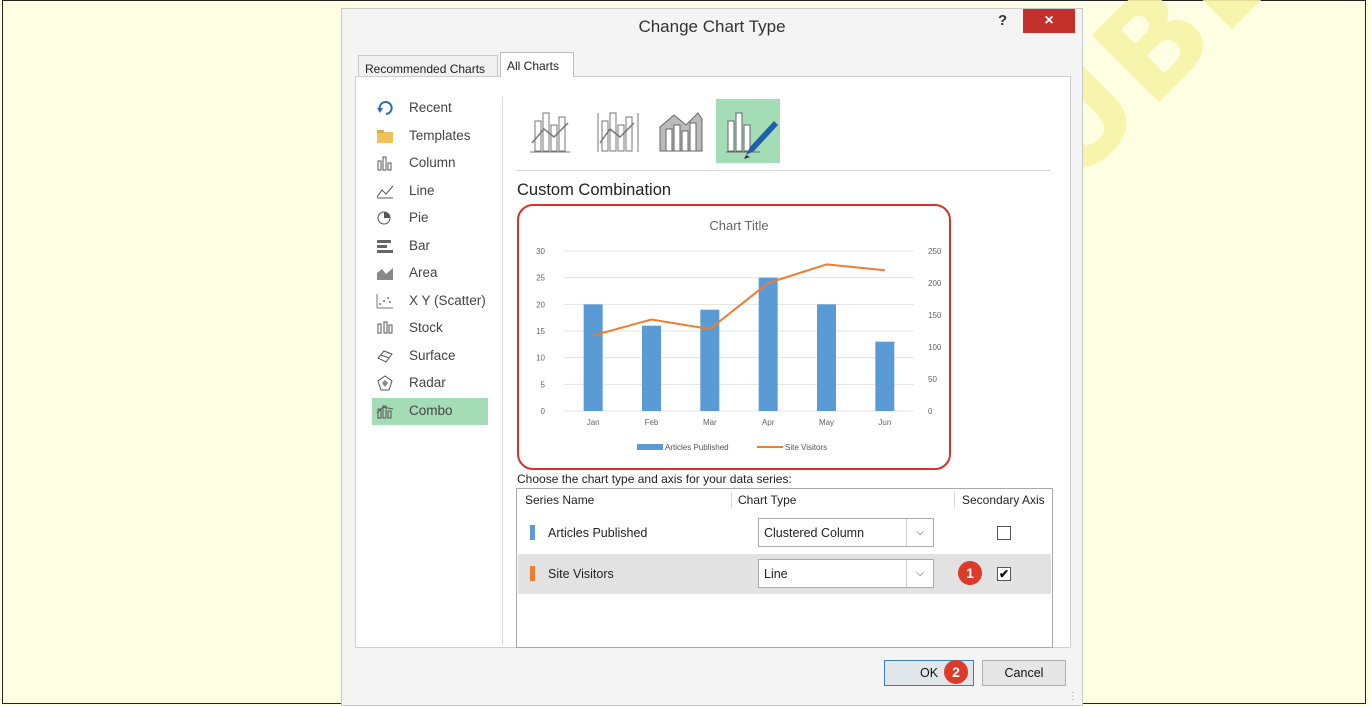 The width and height of the screenshot is (1371, 706). I want to click on y2-tick-label: 250, so click(935, 251).